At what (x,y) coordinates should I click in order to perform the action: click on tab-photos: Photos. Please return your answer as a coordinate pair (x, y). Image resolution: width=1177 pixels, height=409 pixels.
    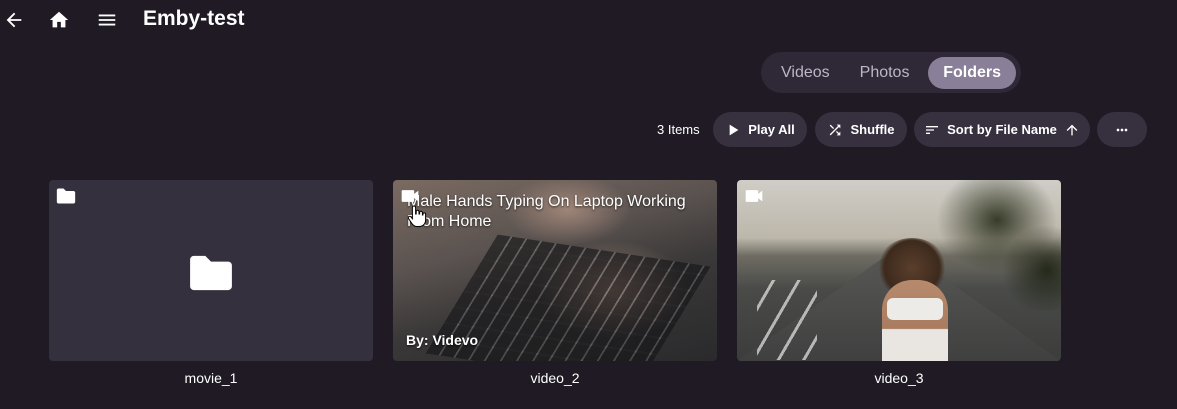
    Looking at the image, I should click on (885, 73).